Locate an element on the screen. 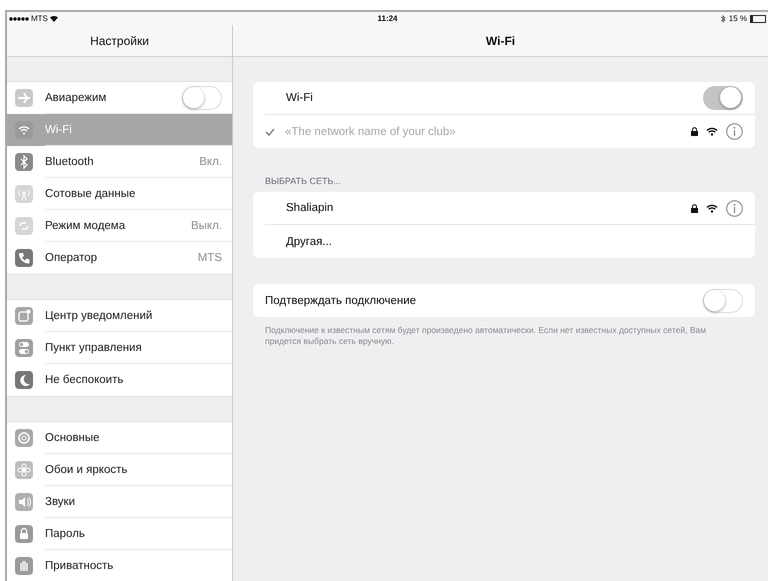 Image resolution: width=768 pixels, height=581 pixels. sidebar-title: Настройки is located at coordinates (119, 41).